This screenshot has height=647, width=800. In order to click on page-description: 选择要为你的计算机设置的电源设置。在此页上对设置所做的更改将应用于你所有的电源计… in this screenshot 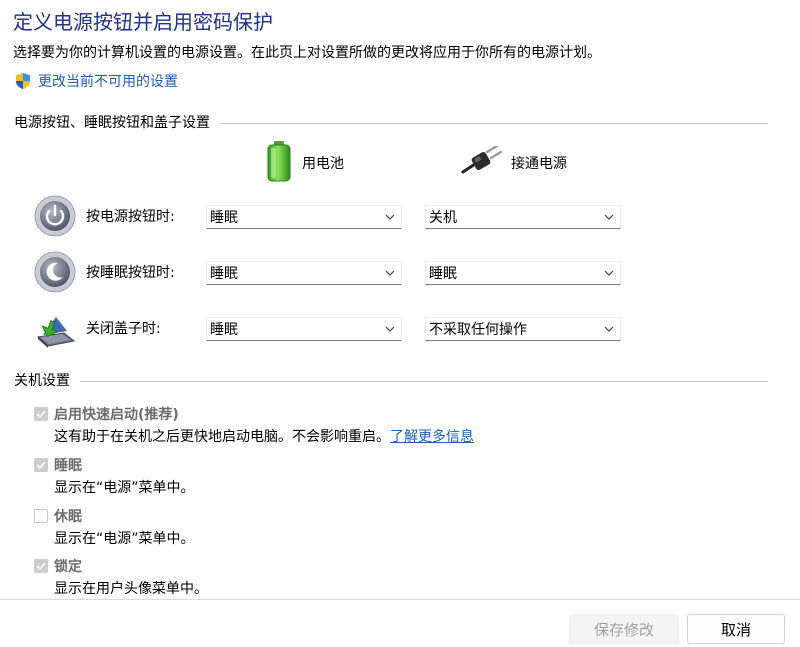, I will do `click(307, 53)`.